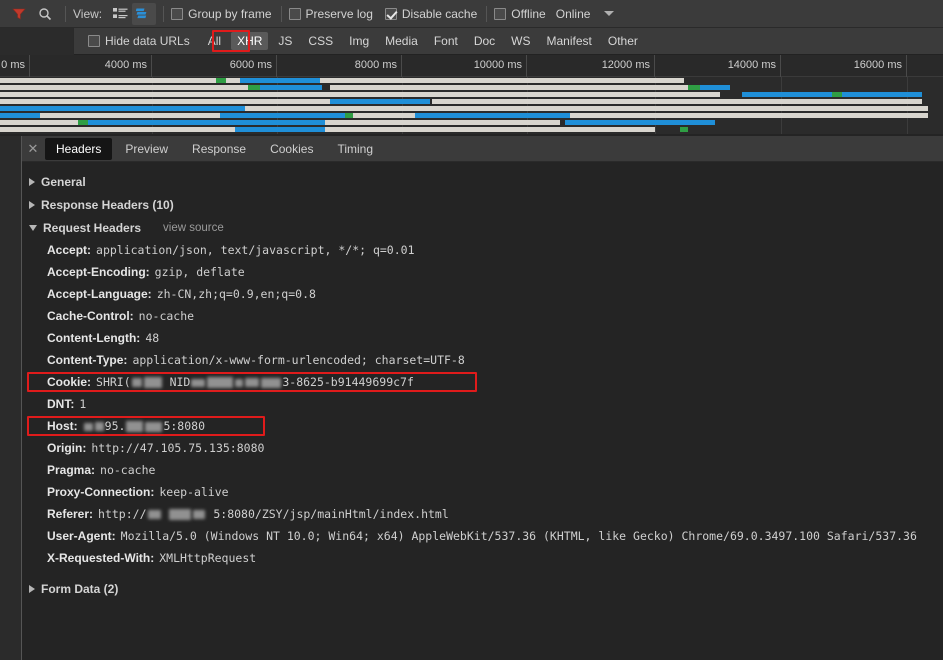 The image size is (943, 660). I want to click on timeline-tick: 16000 ms, so click(859, 66).